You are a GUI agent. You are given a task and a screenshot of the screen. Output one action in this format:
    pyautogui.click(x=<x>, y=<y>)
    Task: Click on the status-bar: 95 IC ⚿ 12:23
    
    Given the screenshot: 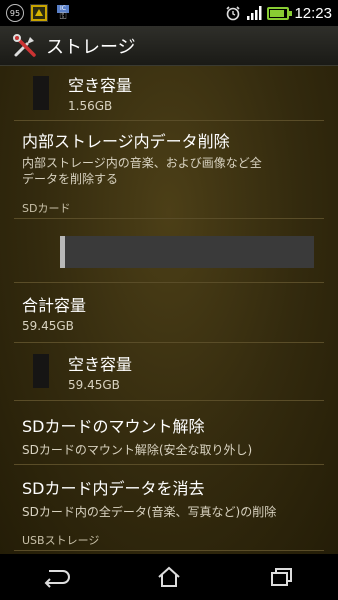 What is the action you would take?
    pyautogui.click(x=169, y=13)
    